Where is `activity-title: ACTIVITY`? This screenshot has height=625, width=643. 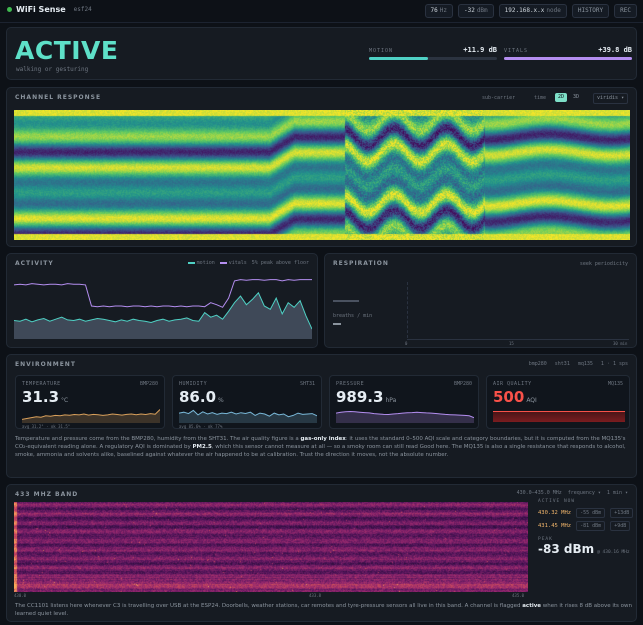
activity-title: ACTIVITY is located at coordinates (34, 263).